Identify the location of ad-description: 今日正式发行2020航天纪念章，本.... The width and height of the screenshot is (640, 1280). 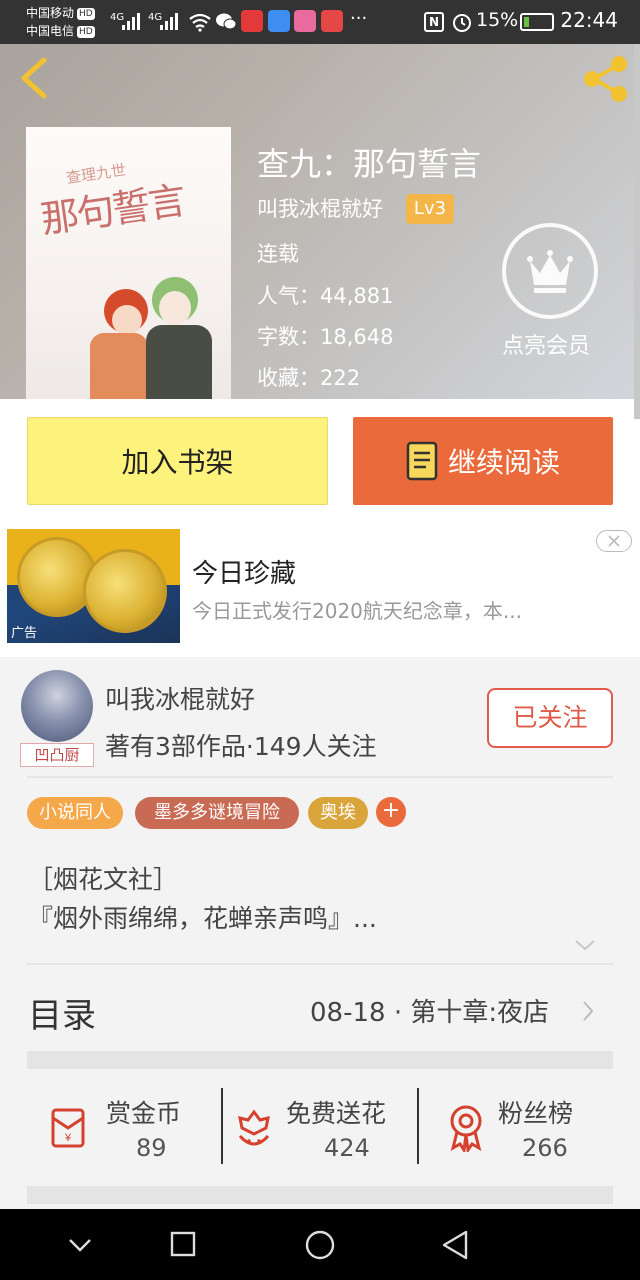
(357, 609).